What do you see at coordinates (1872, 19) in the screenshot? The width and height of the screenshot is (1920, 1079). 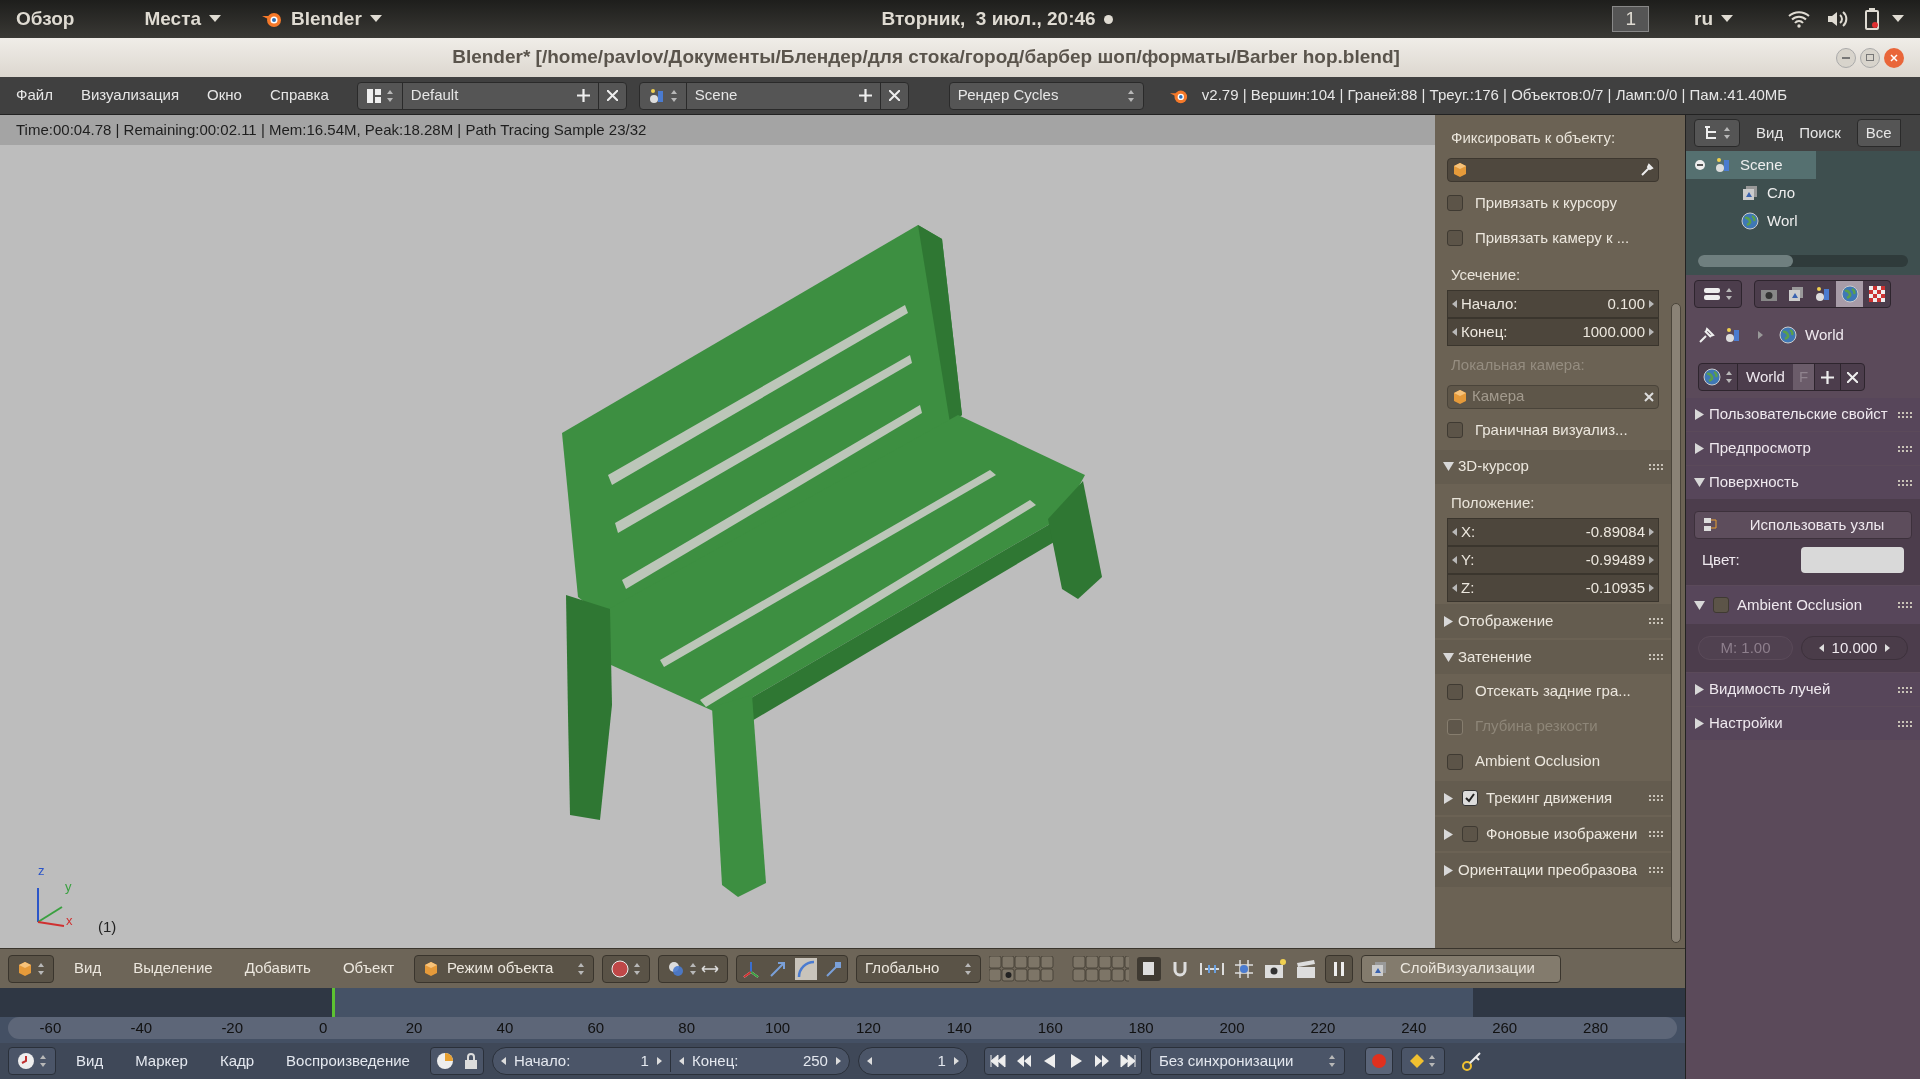 I see `battery-icon` at bounding box center [1872, 19].